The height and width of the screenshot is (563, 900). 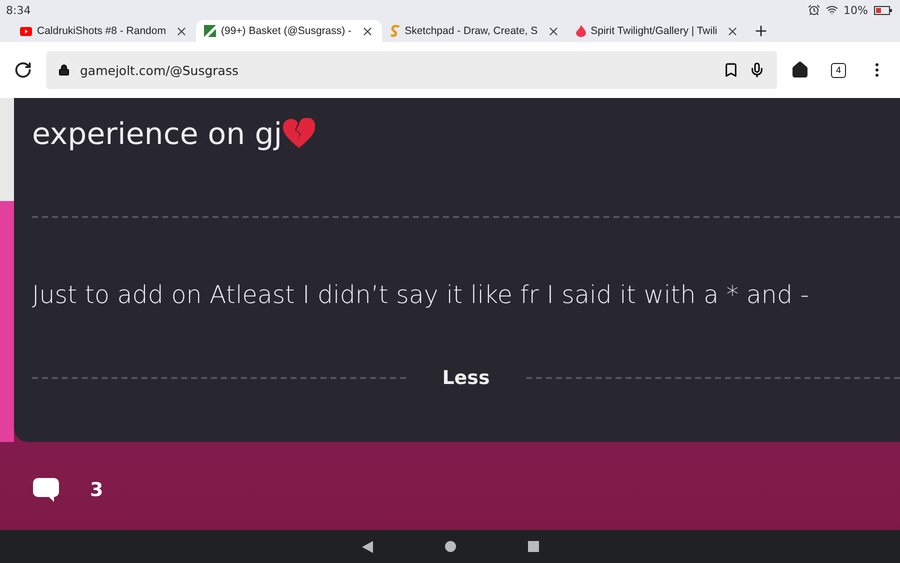 What do you see at coordinates (533, 546) in the screenshot?
I see `recents-icon` at bounding box center [533, 546].